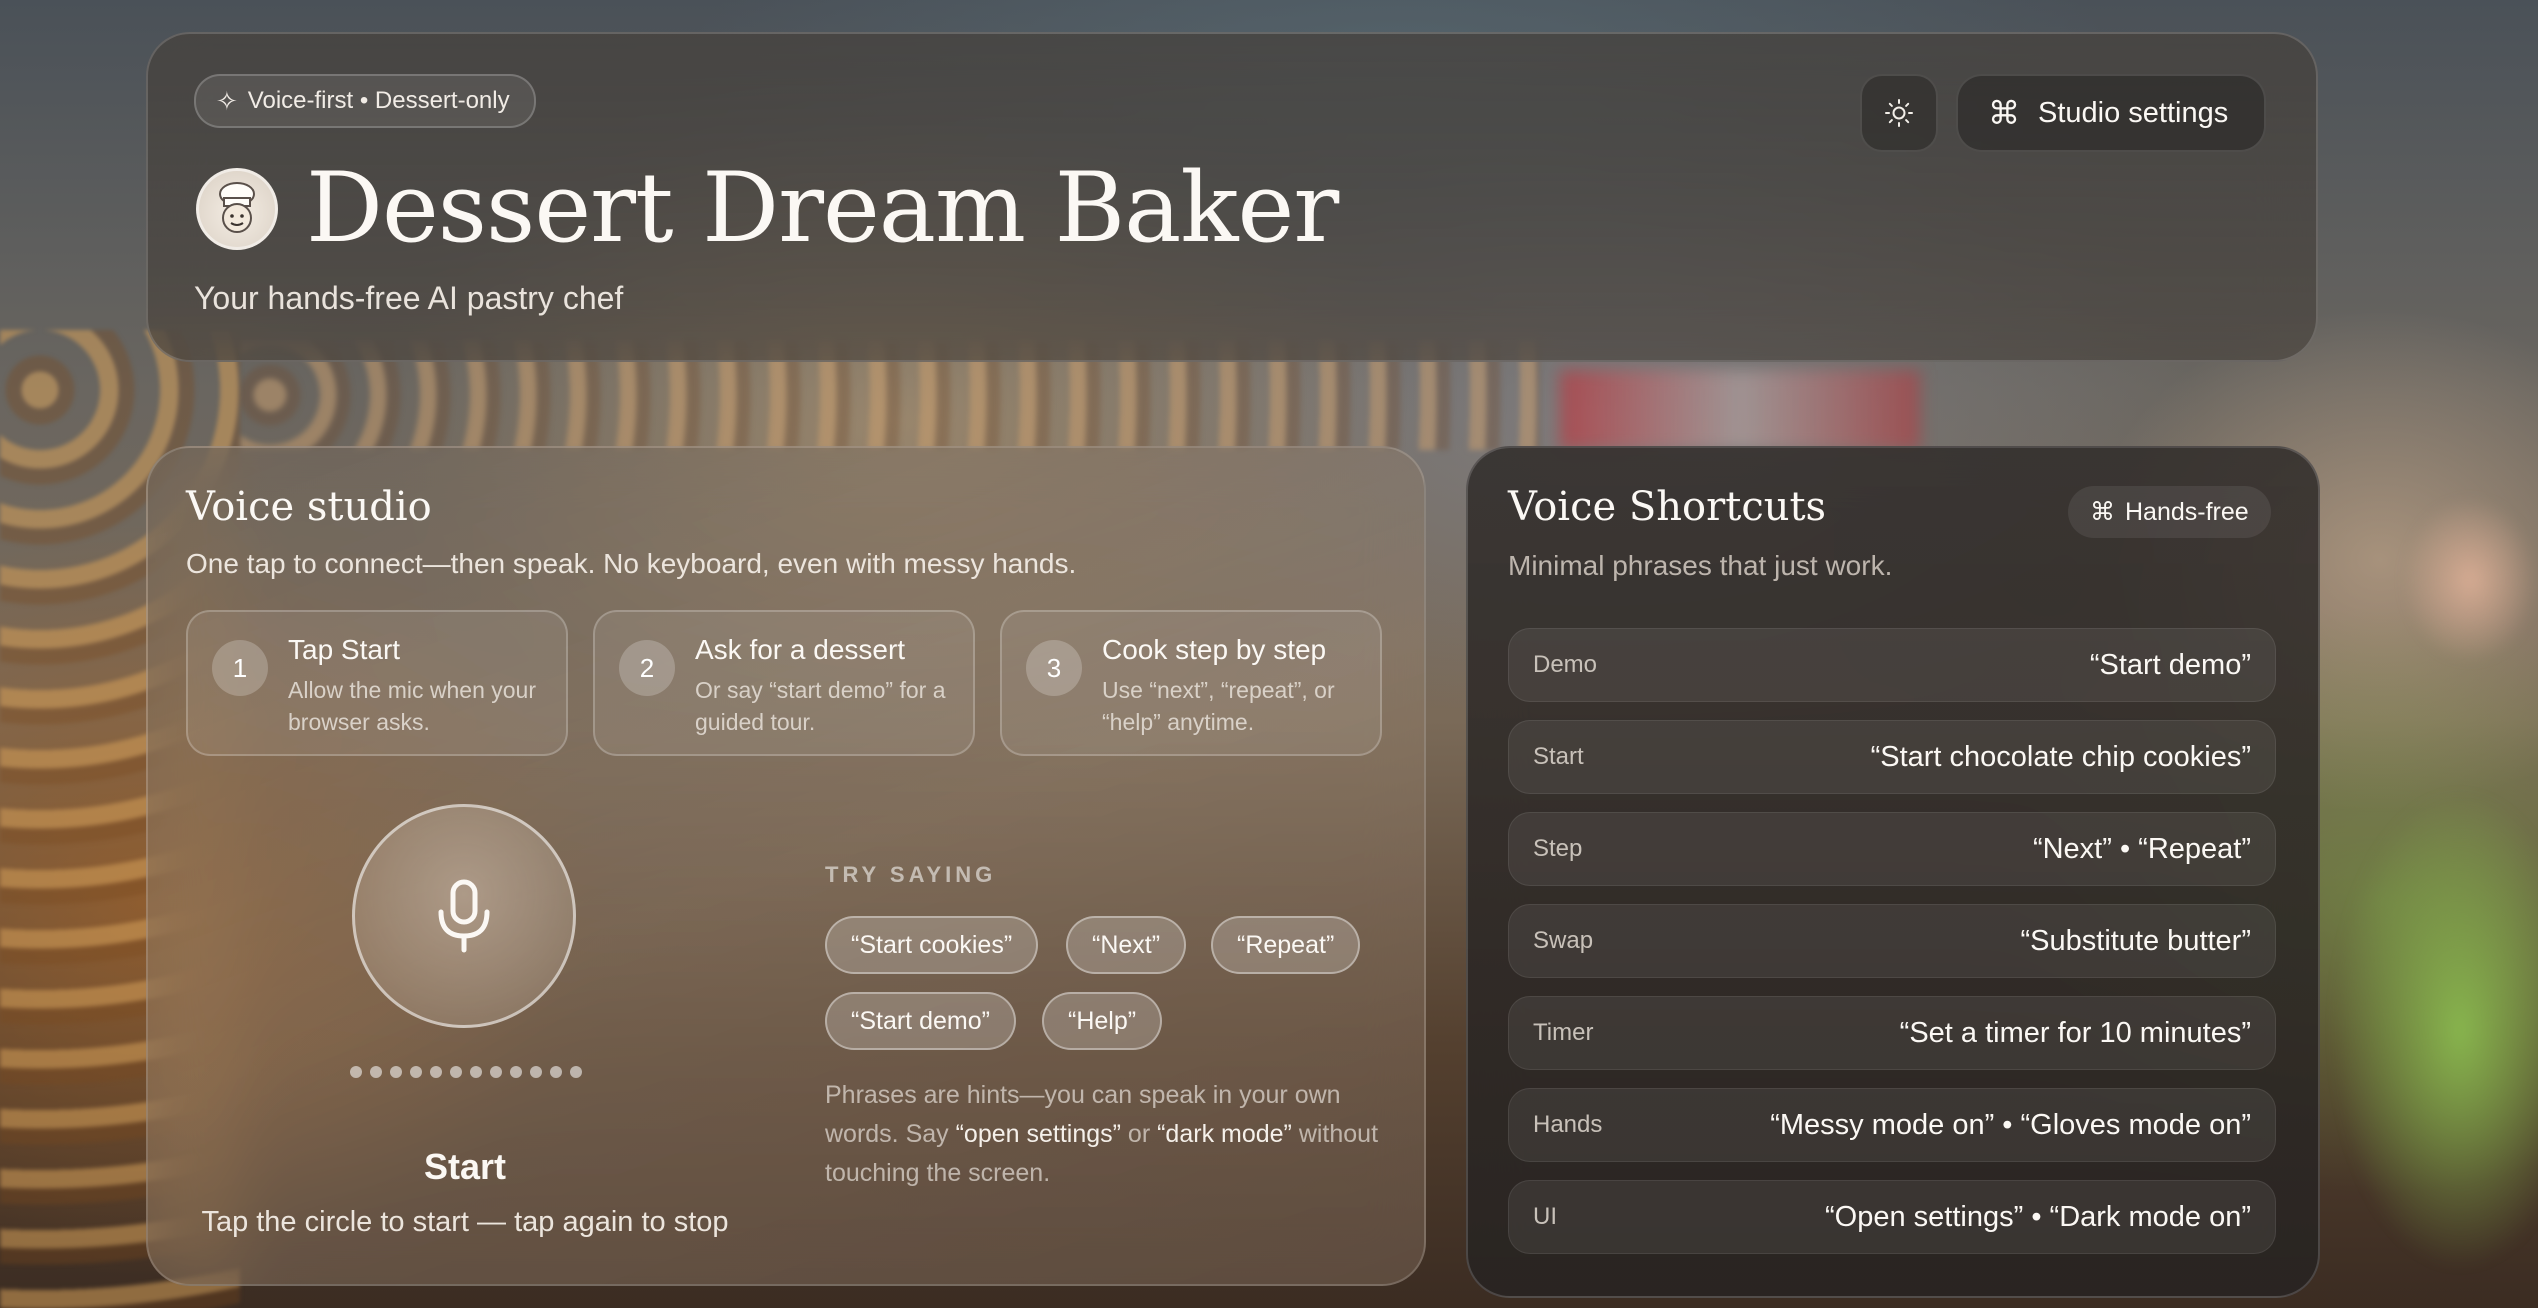  What do you see at coordinates (1565, 664) in the screenshot?
I see `shortcut-key: Demo` at bounding box center [1565, 664].